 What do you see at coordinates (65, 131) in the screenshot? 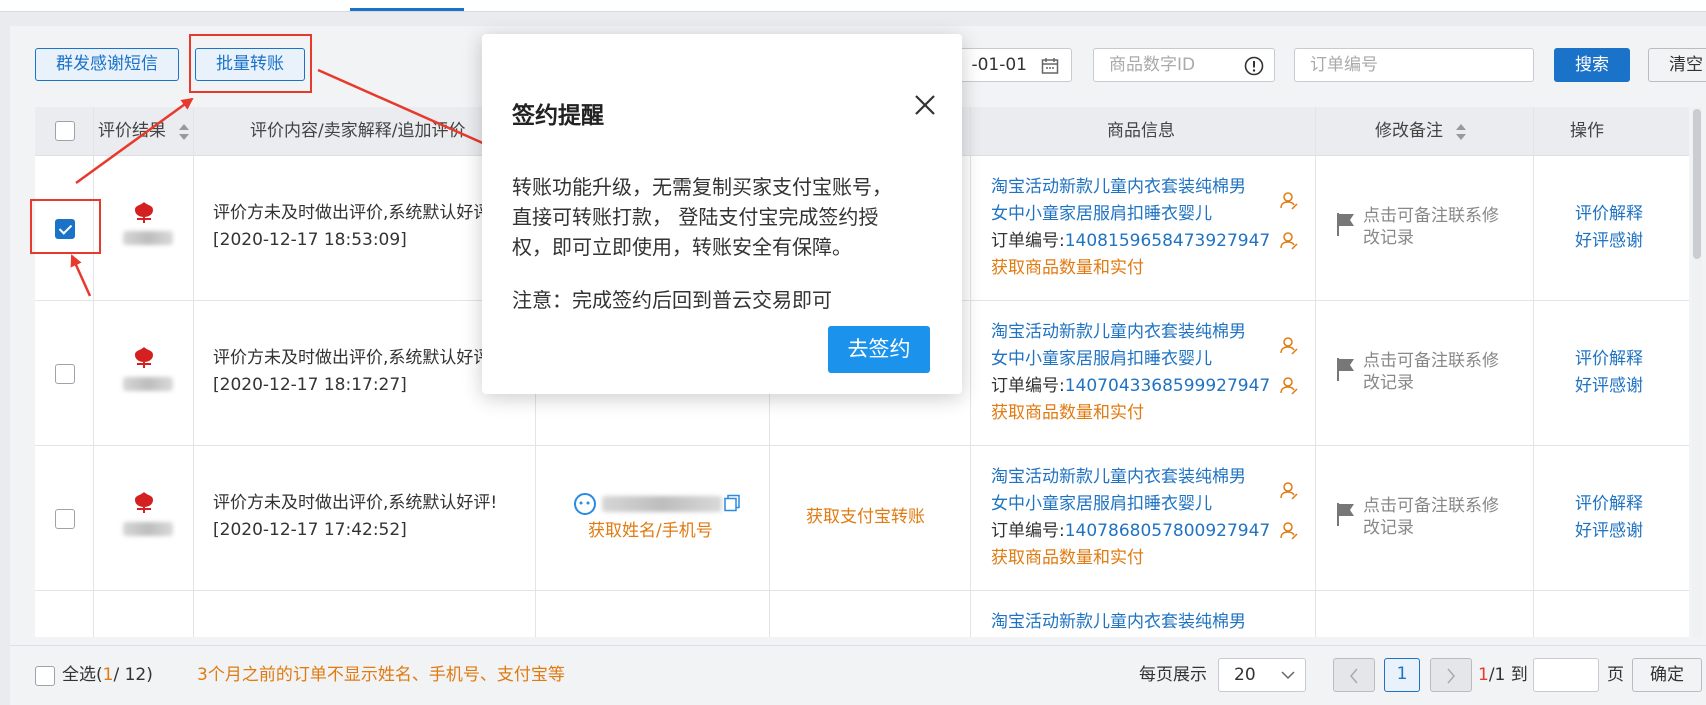
I see `header-select-all-checkbox` at bounding box center [65, 131].